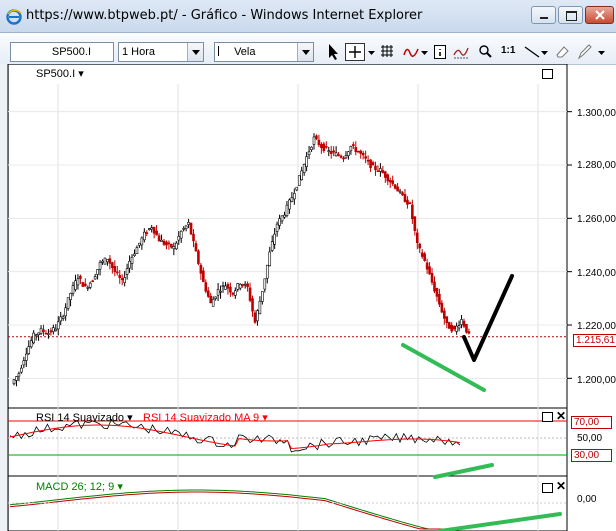 Image resolution: width=616 pixels, height=531 pixels. What do you see at coordinates (532, 52) in the screenshot?
I see `line-tool-icon` at bounding box center [532, 52].